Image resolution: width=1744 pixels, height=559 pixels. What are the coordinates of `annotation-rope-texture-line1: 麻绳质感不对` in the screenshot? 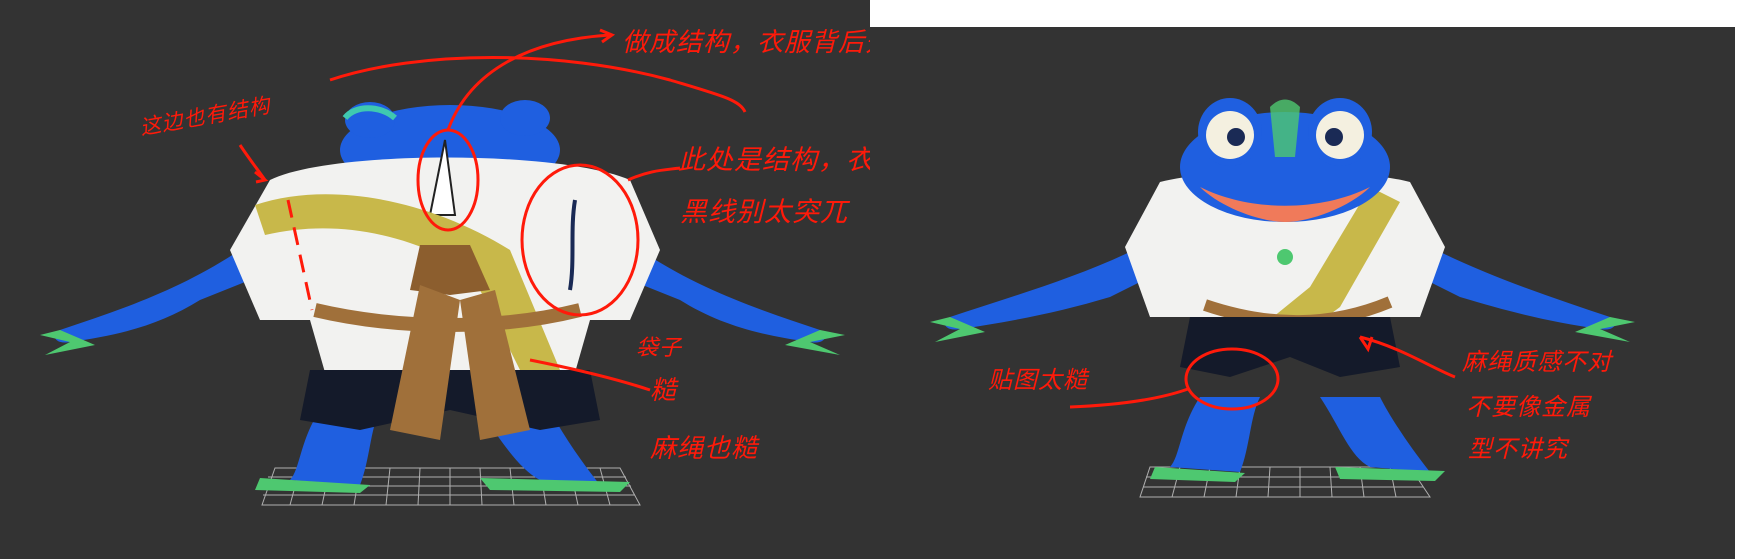 It's located at (1537, 362).